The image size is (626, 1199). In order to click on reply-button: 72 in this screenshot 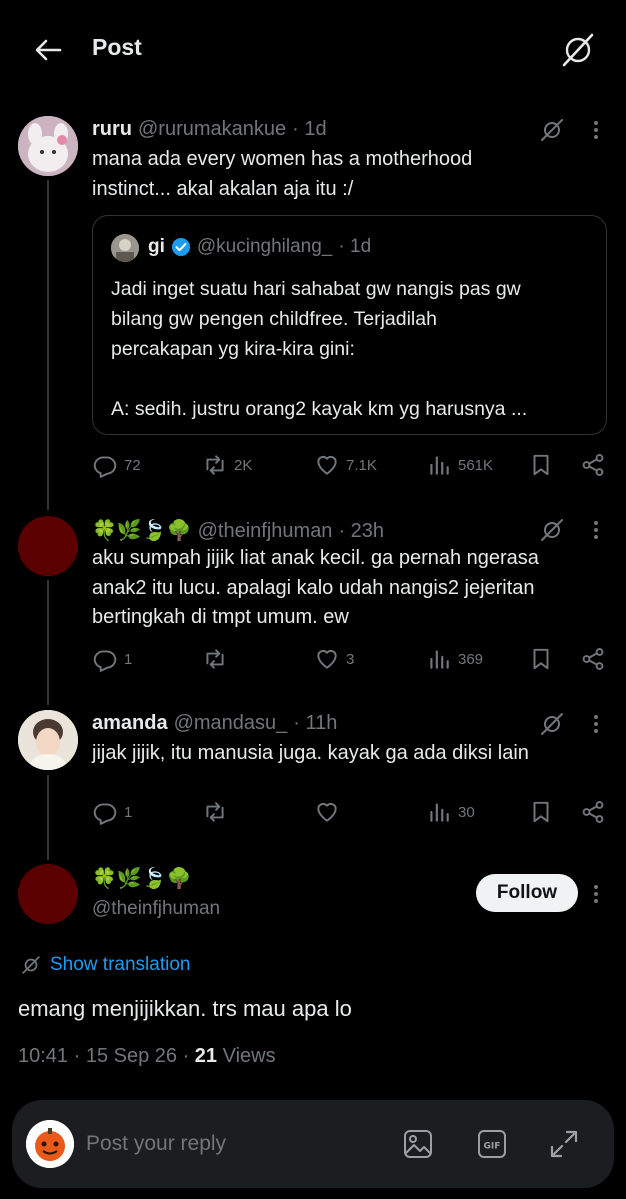, I will do `click(116, 465)`.